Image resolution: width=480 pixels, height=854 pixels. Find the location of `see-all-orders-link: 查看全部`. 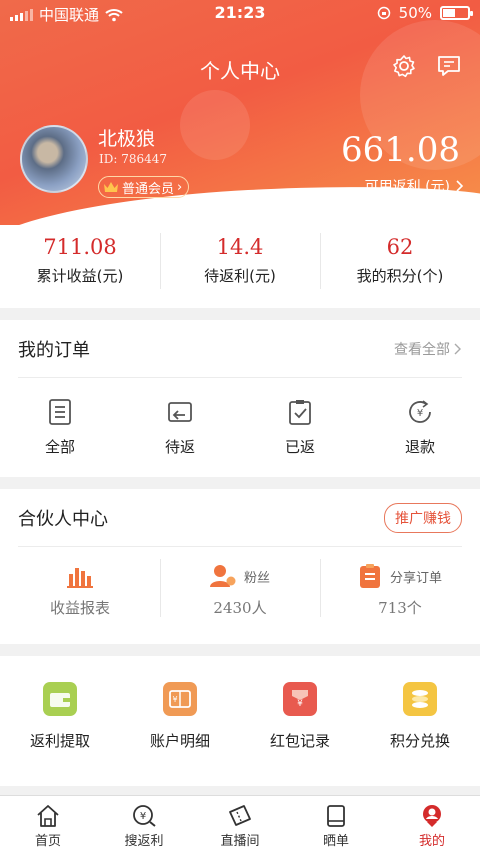

see-all-orders-link: 查看全部 is located at coordinates (428, 349).